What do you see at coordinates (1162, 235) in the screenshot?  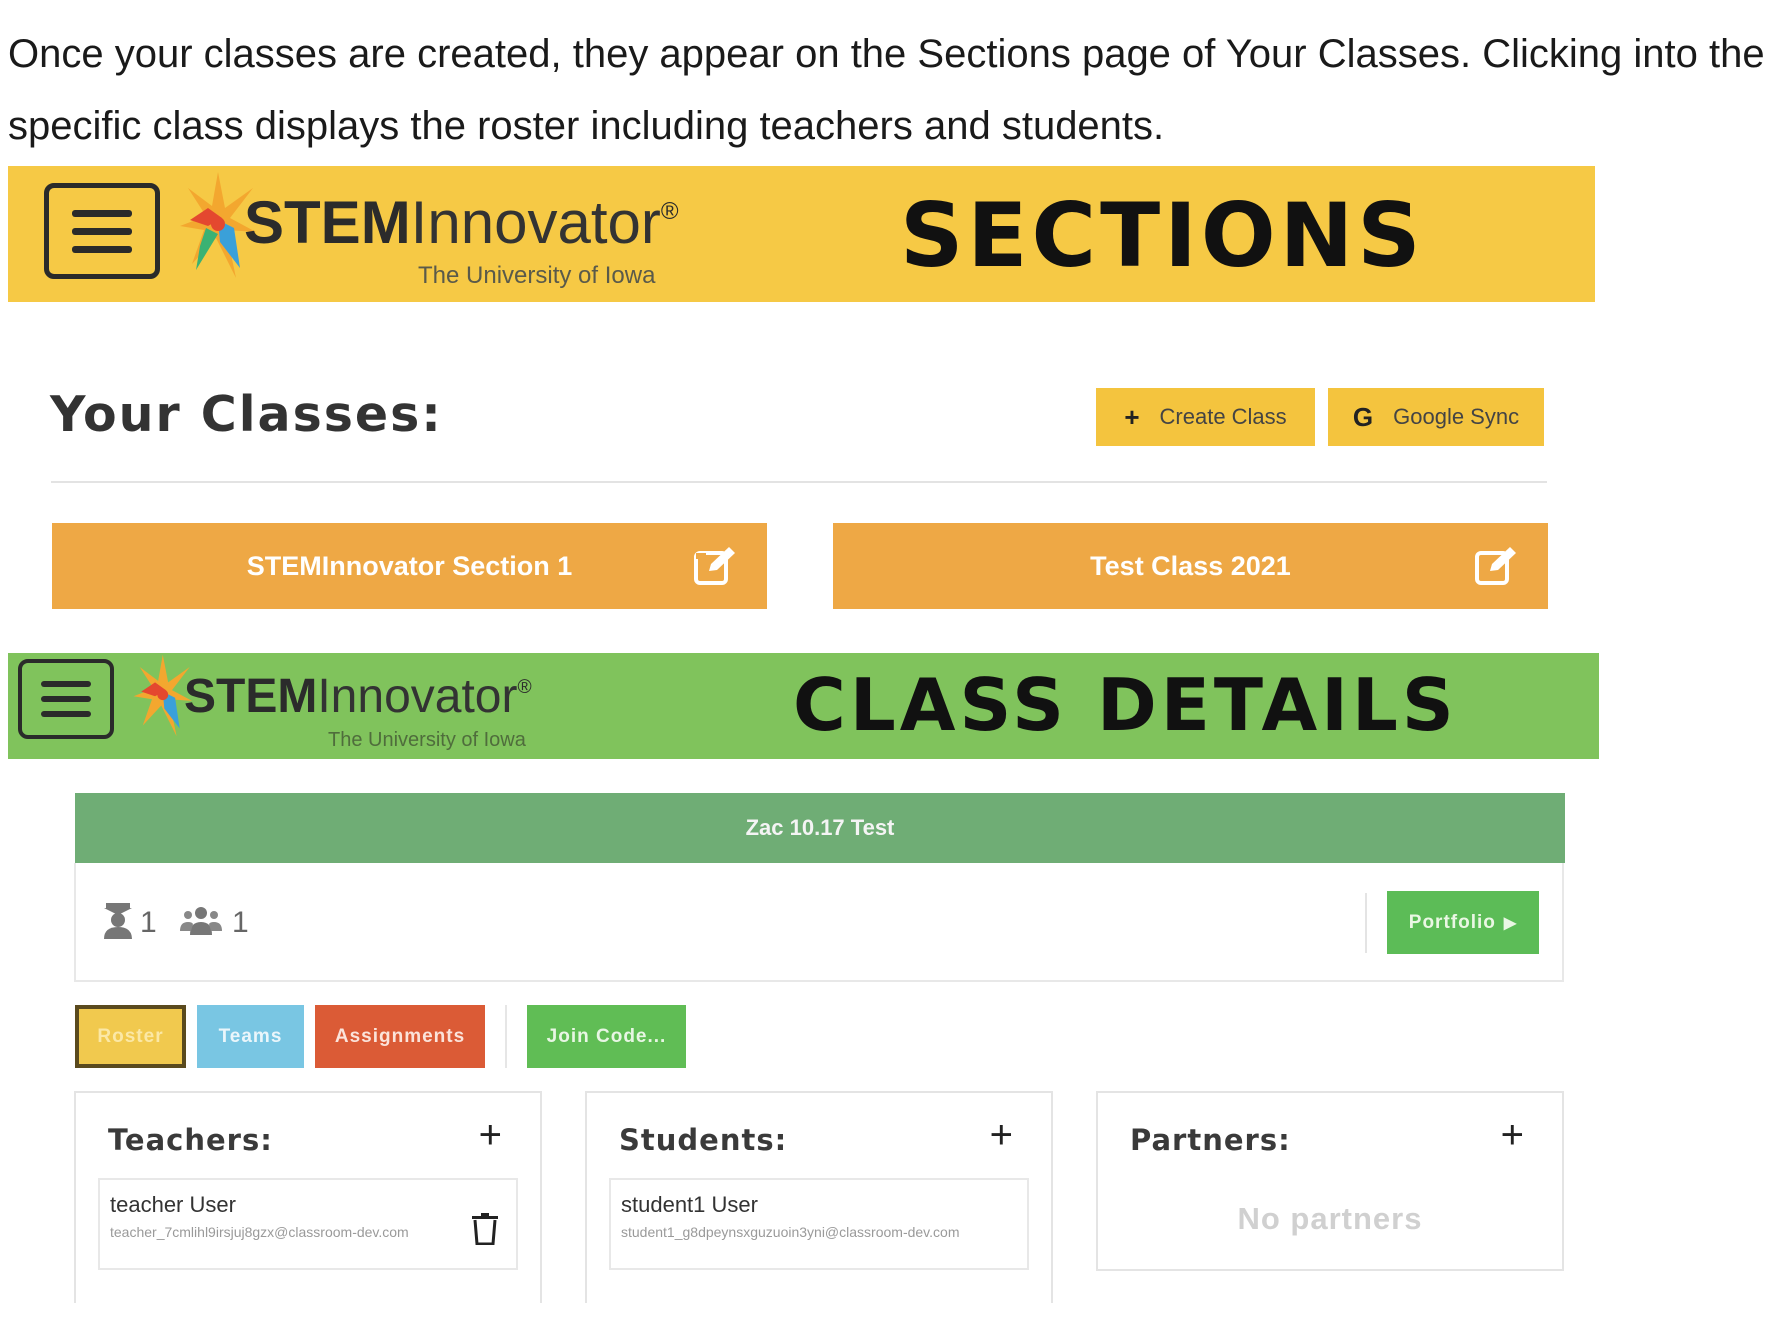 I see `banner-title: SECTIONS` at bounding box center [1162, 235].